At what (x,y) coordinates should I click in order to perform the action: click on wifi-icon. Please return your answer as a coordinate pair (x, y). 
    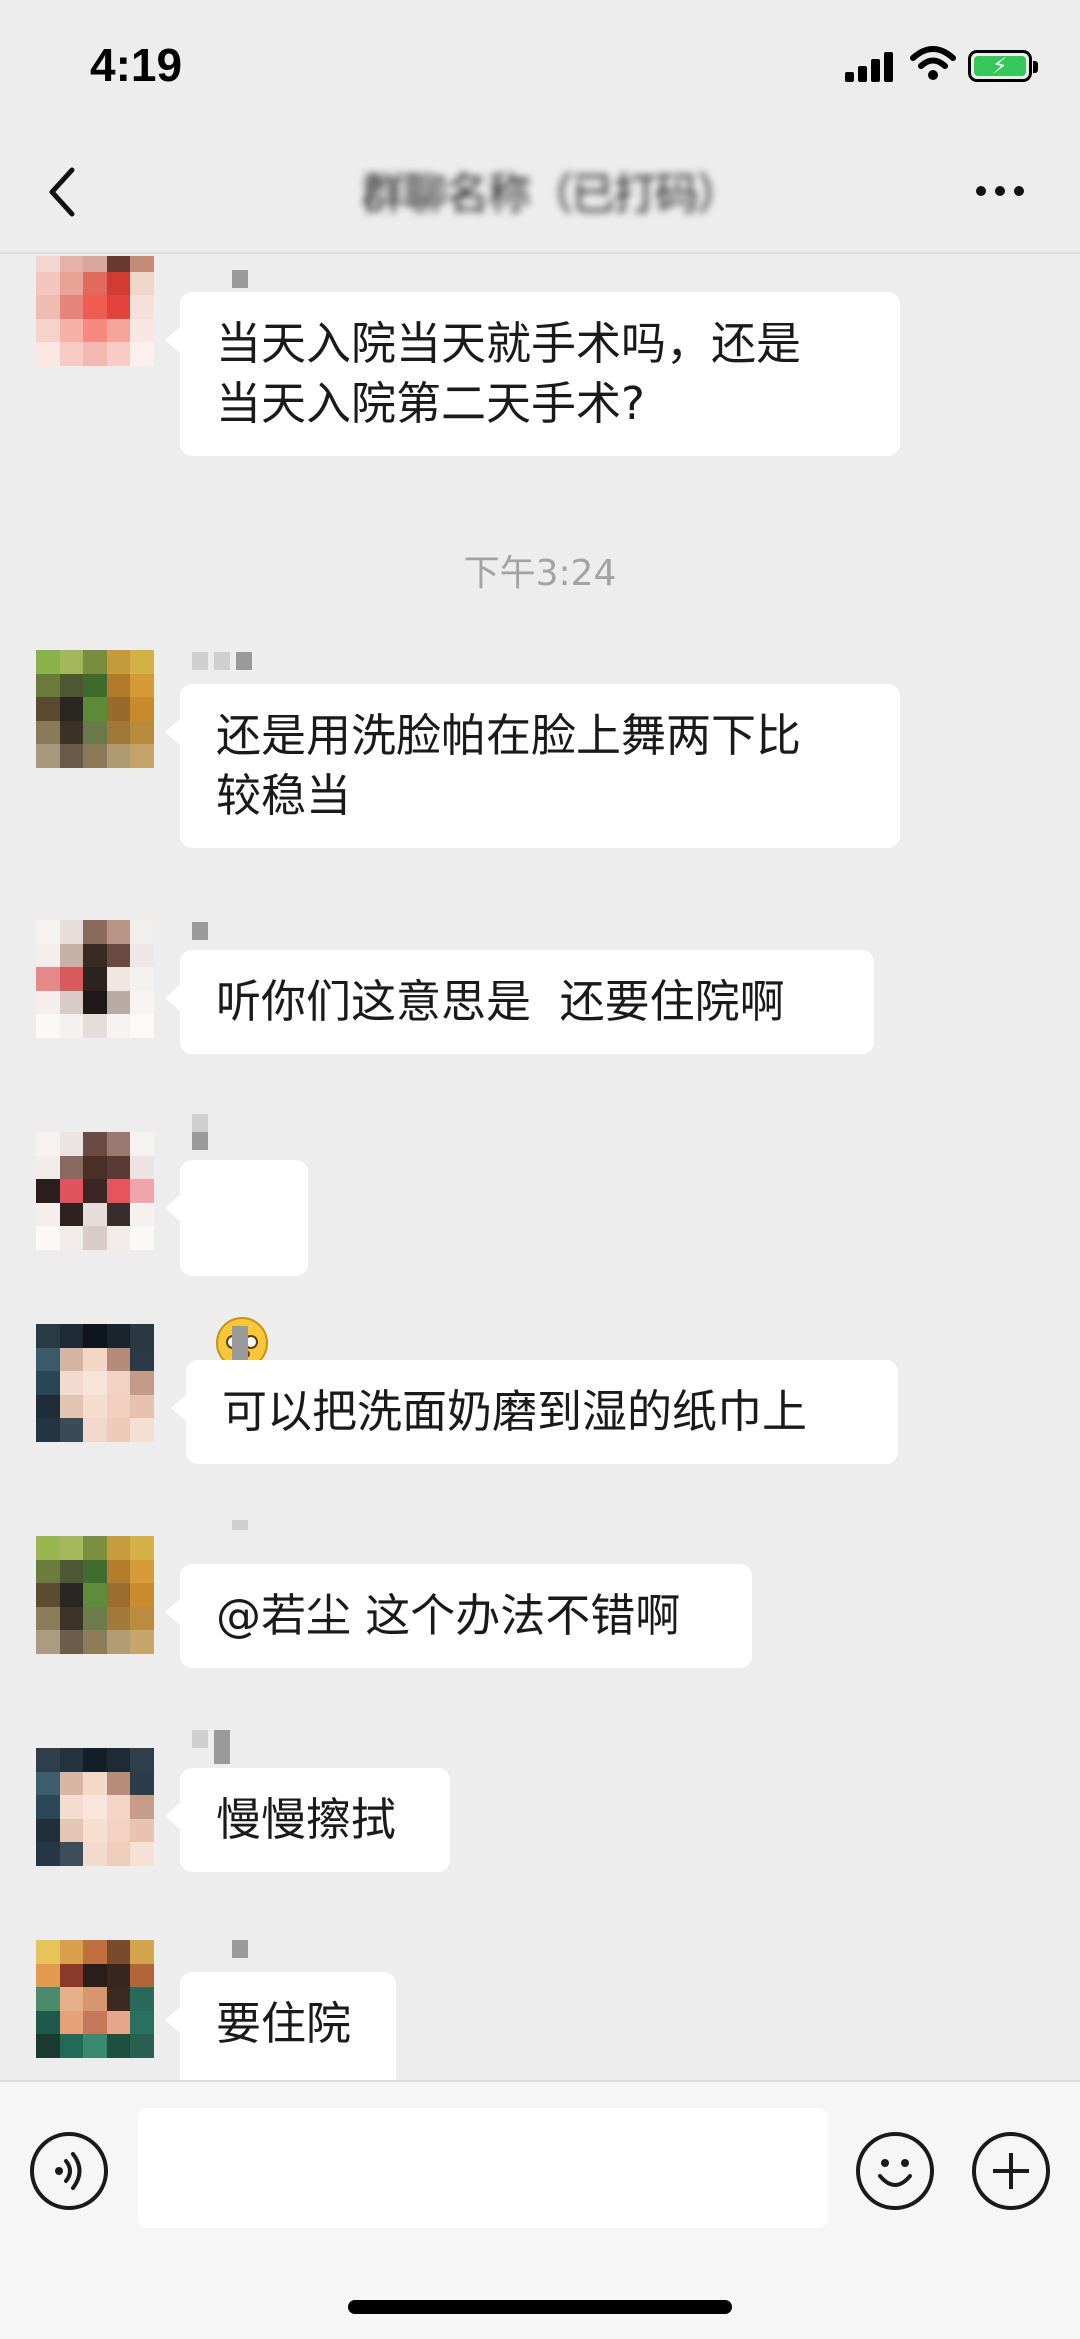
    Looking at the image, I should click on (933, 64).